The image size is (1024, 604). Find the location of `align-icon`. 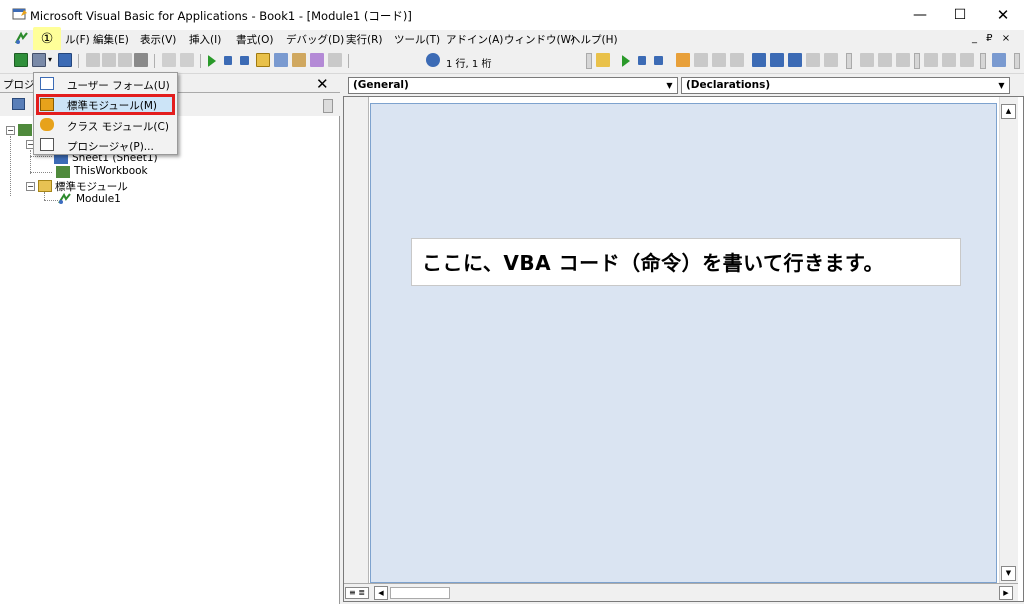

align-icon is located at coordinates (967, 60).